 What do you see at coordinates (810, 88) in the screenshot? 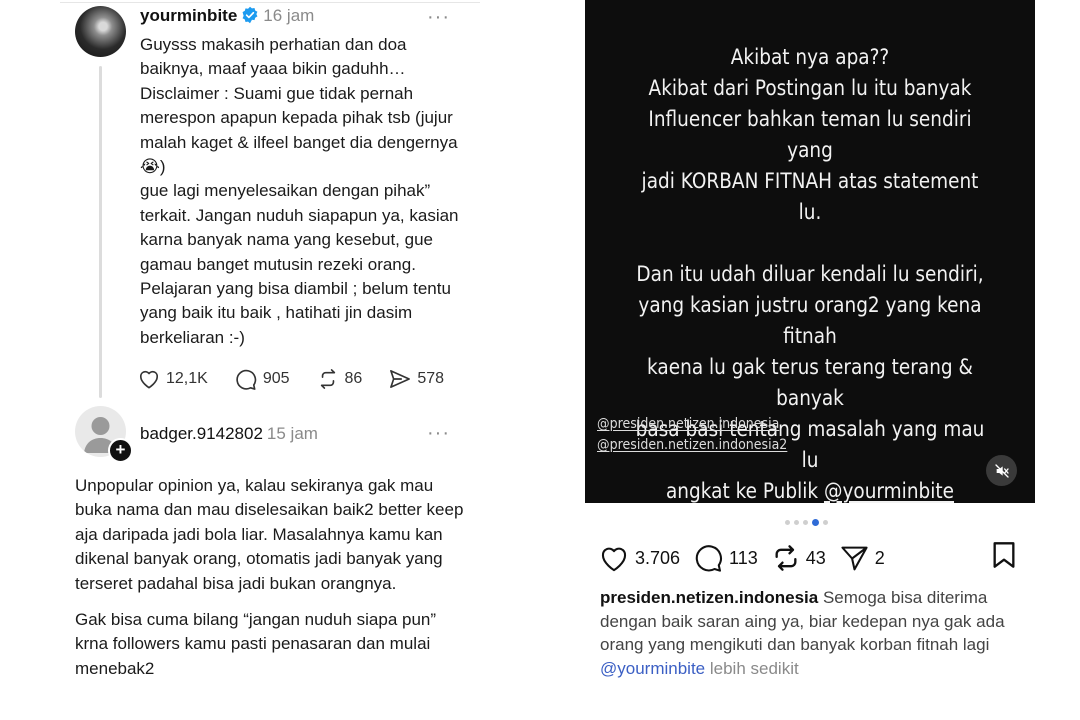
I see `image-text-line: Akibat dari Postingan lu itu banyak` at bounding box center [810, 88].